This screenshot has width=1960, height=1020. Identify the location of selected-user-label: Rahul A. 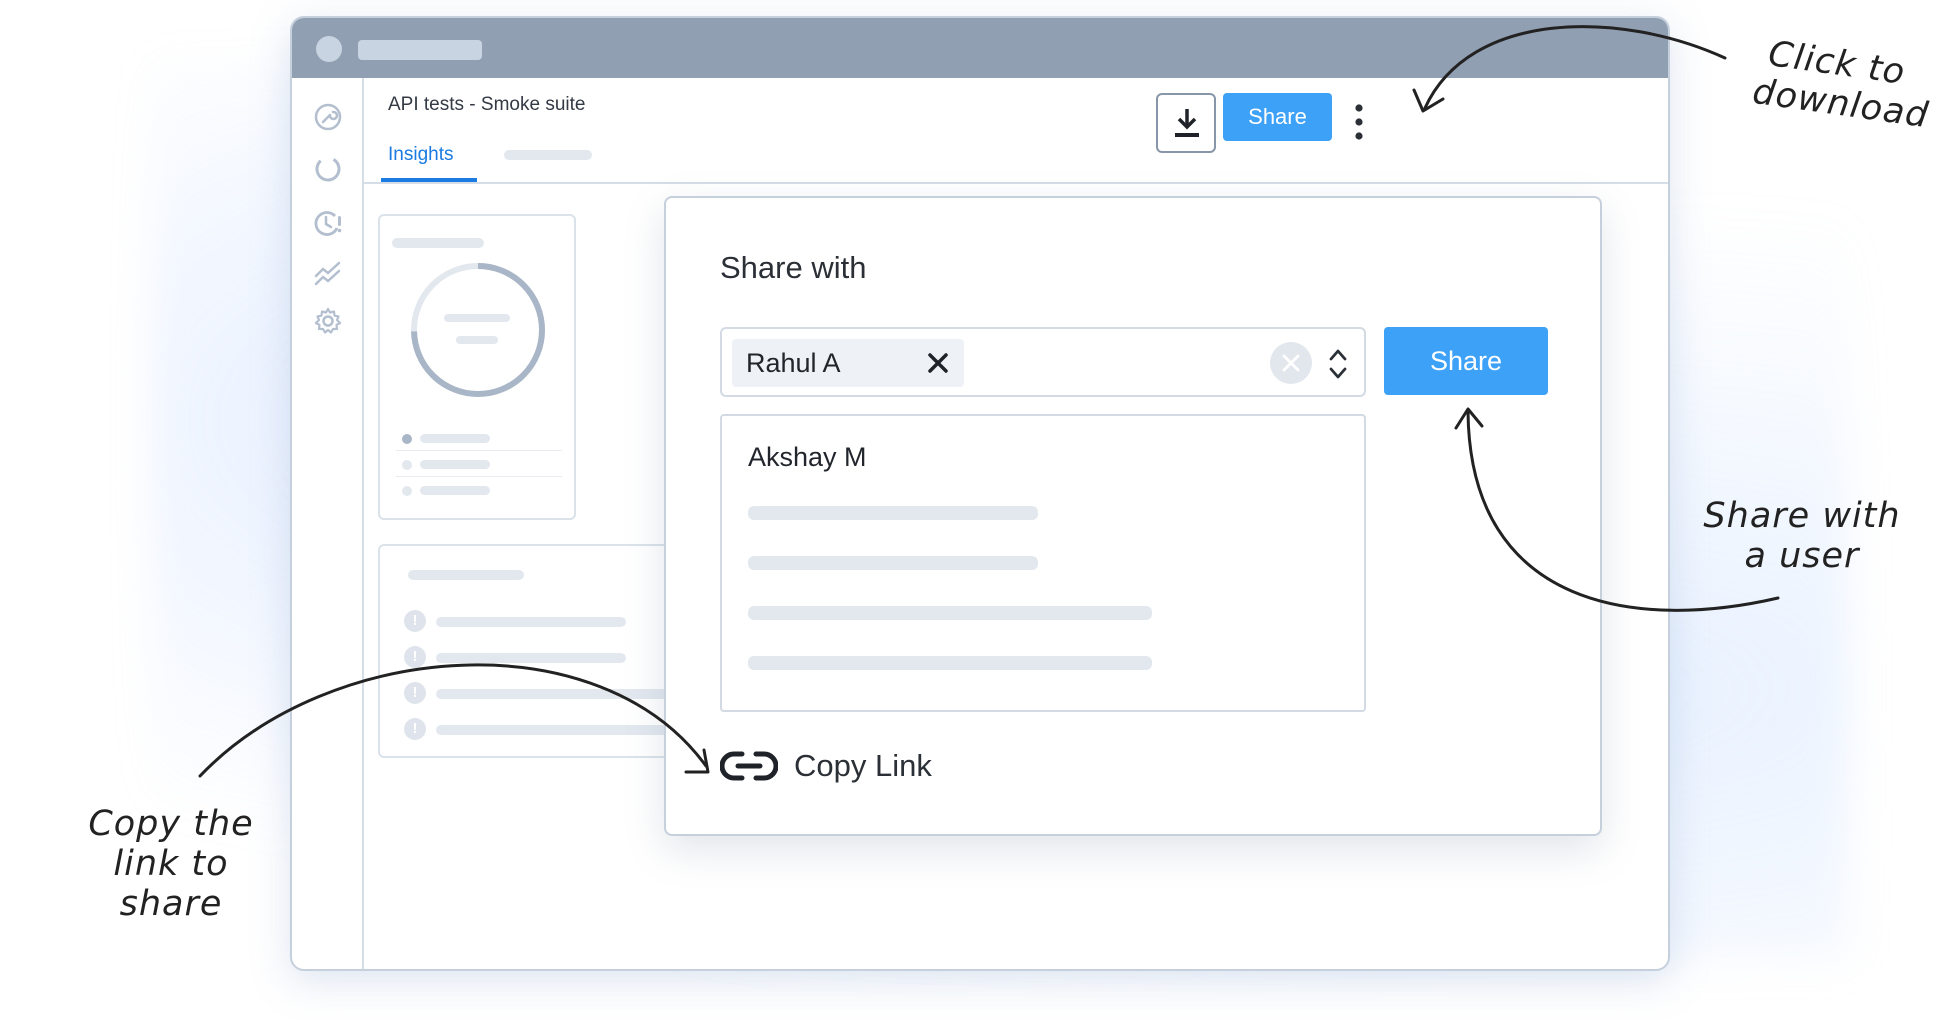
(793, 363).